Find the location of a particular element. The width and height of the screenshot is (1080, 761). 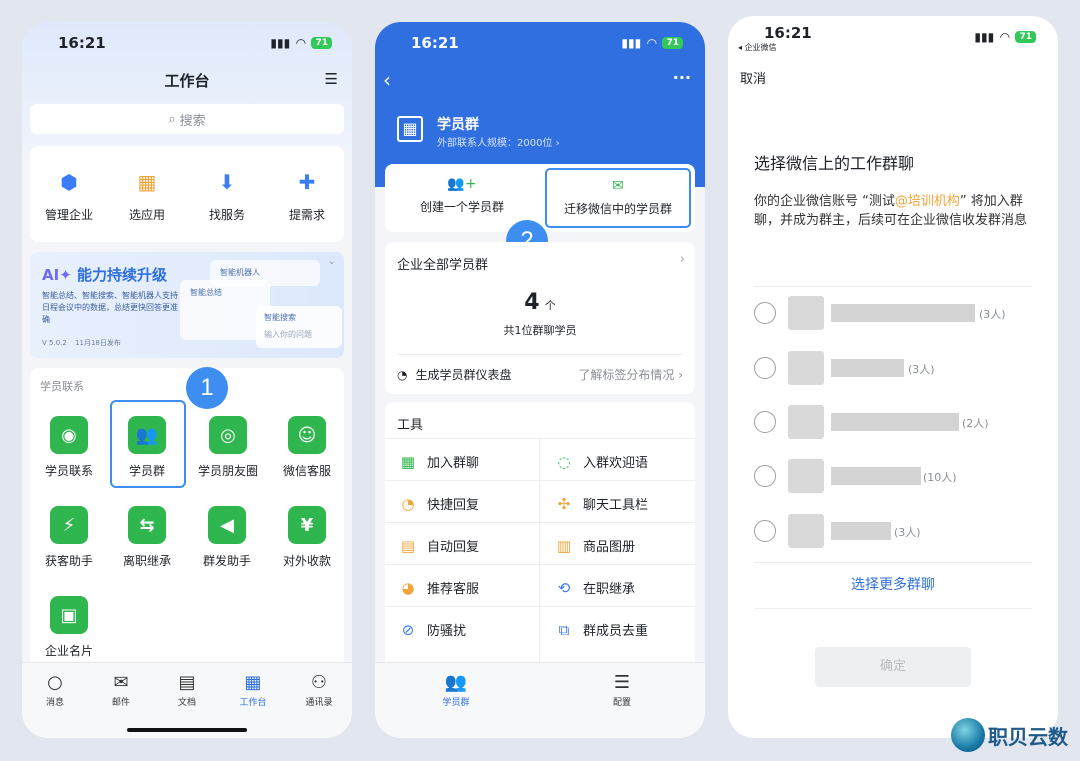

tool-label: 商品图册 is located at coordinates (609, 547).